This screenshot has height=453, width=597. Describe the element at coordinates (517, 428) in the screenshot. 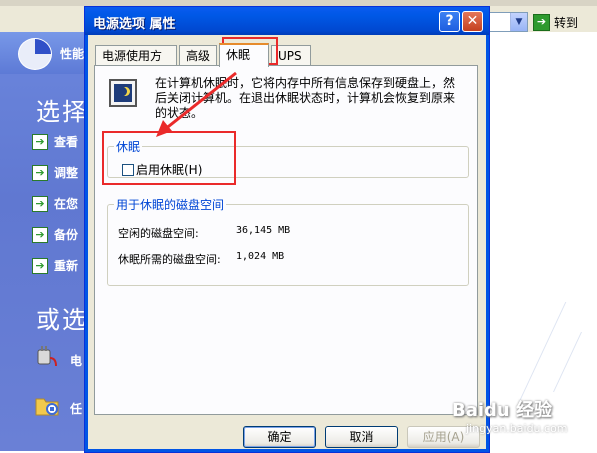

I see `watermark-url: jingyan.baidu.com` at that location.